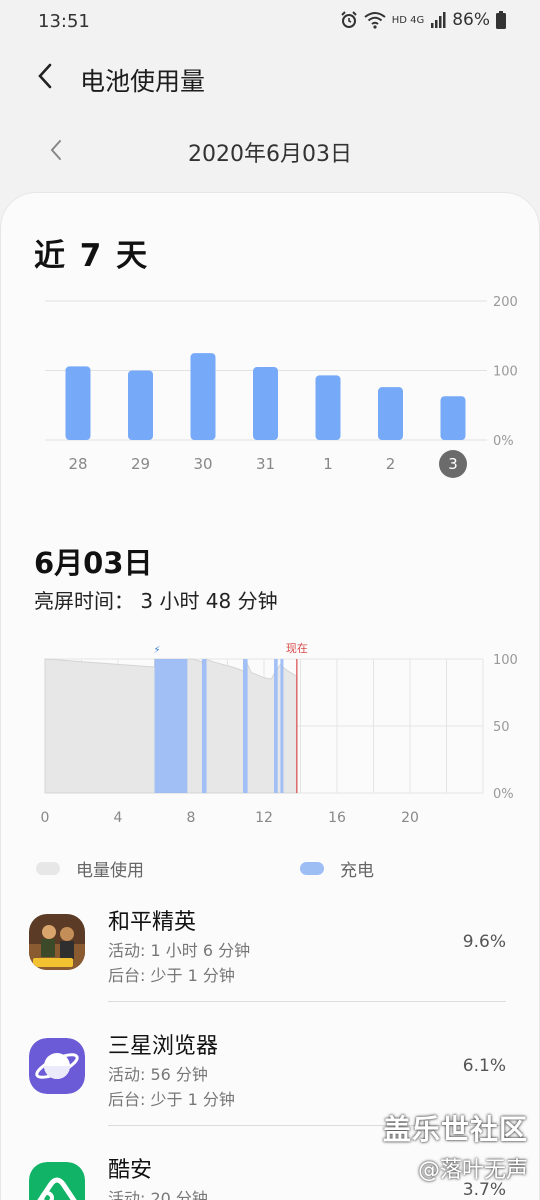 The width and height of the screenshot is (540, 1200). What do you see at coordinates (453, 464) in the screenshot?
I see `x-tick-label: 3` at bounding box center [453, 464].